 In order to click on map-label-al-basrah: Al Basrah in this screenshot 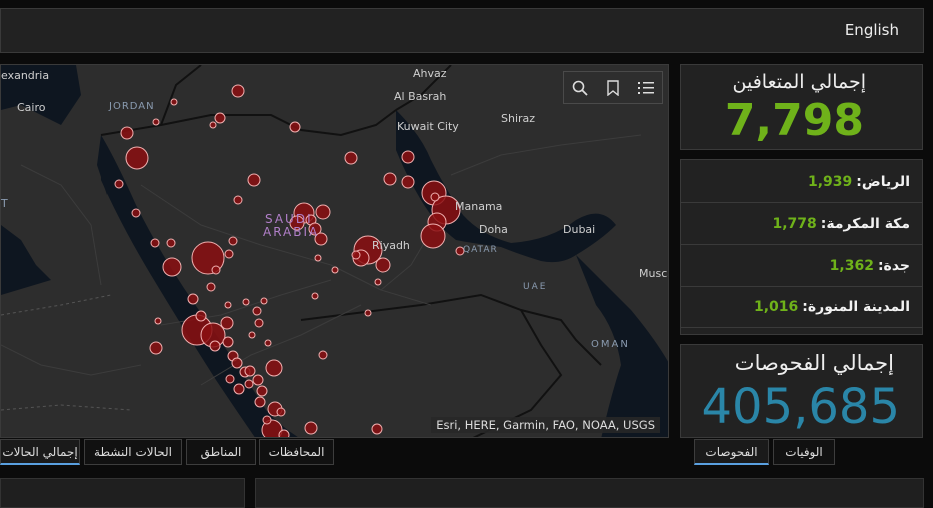, I will do `click(420, 96)`.